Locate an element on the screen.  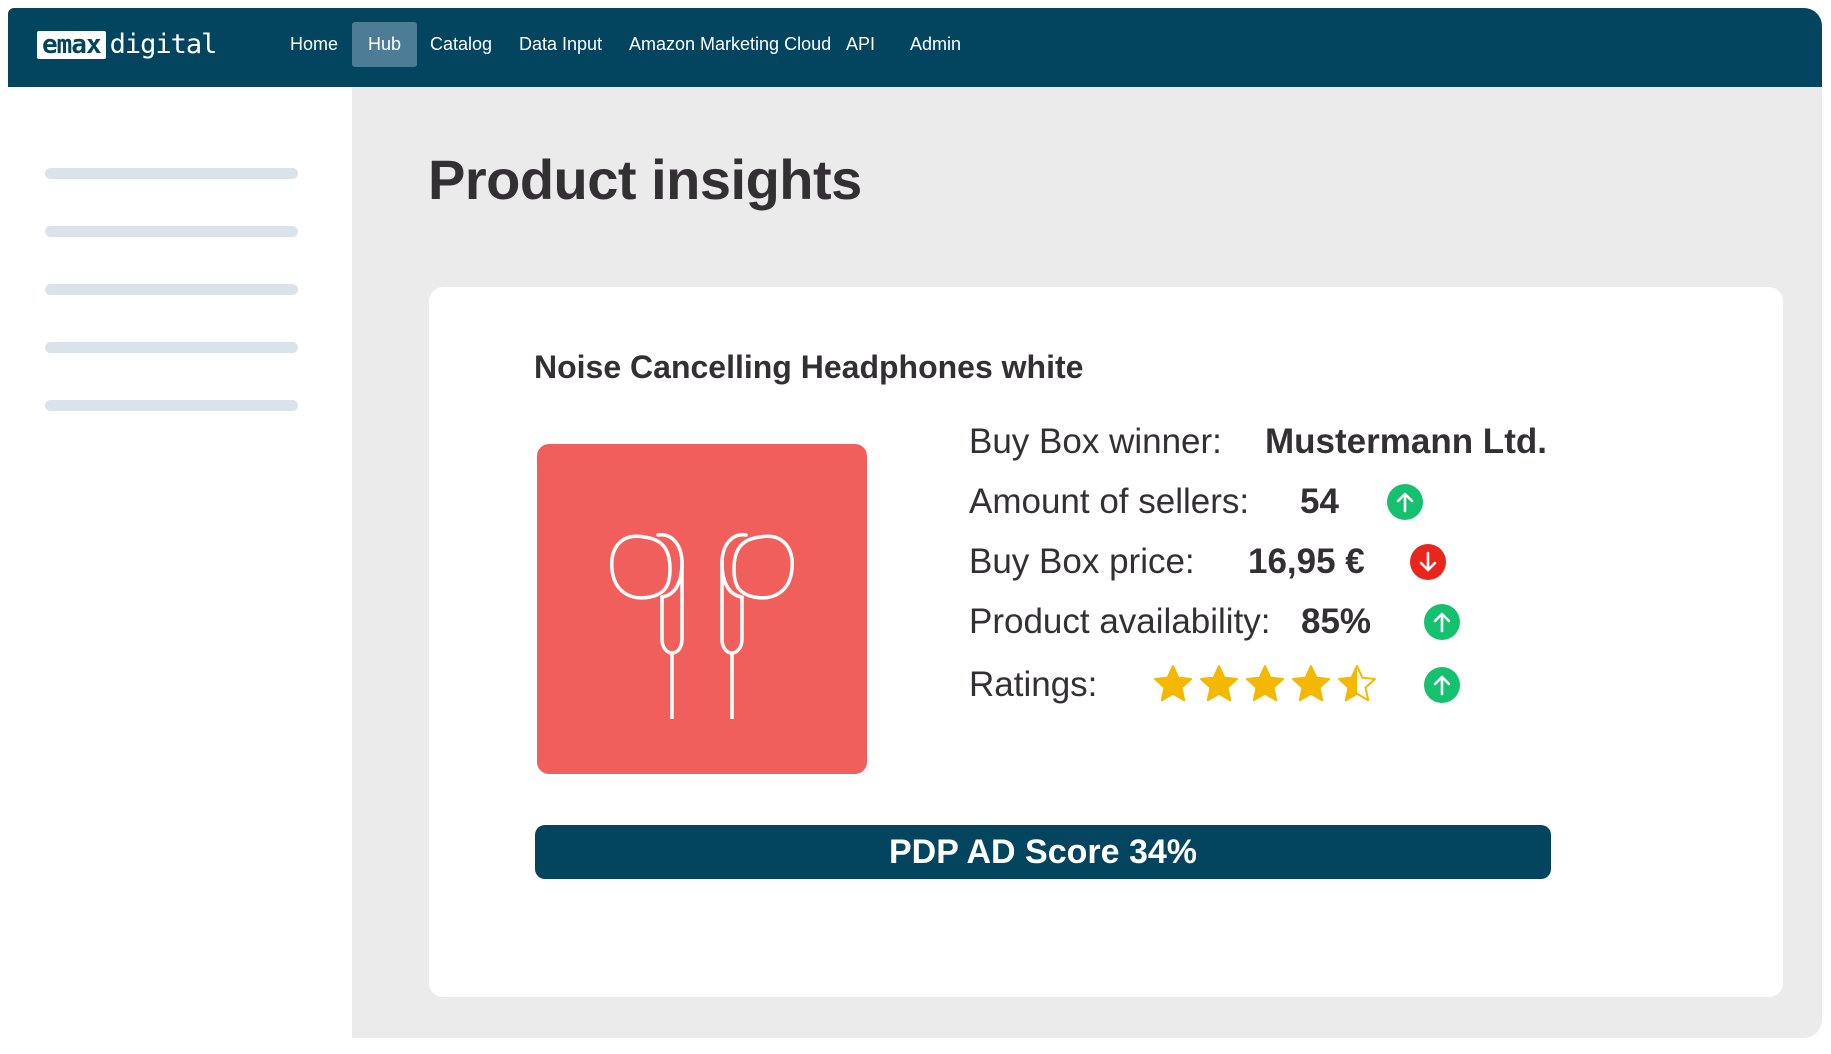
rating-stars is located at coordinates (1265, 684).